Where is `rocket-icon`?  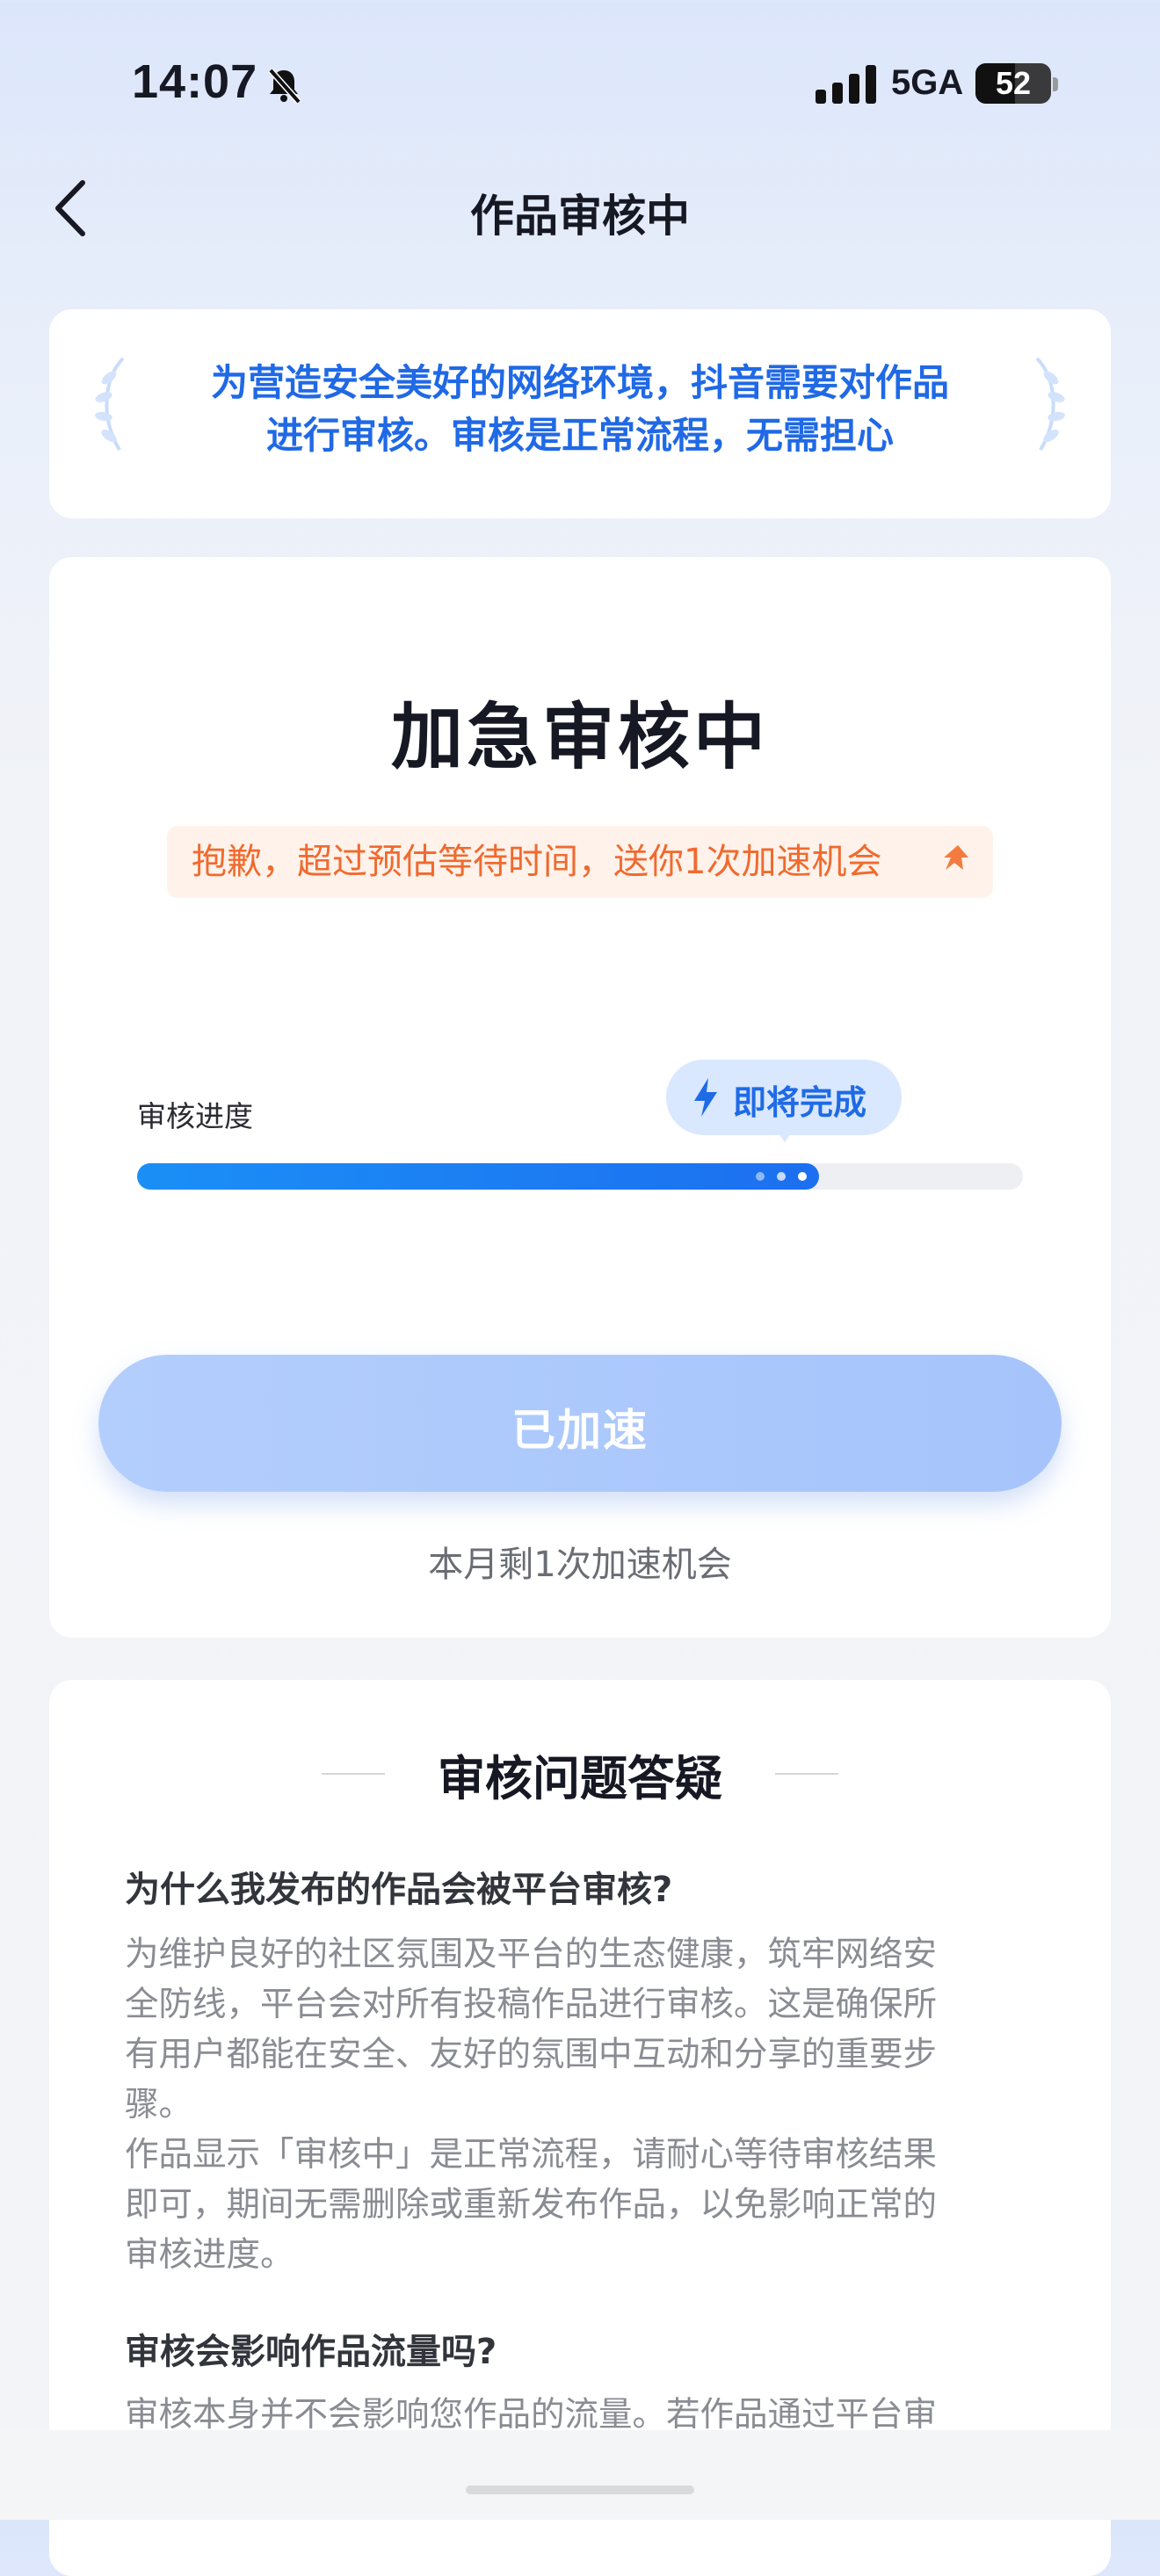 rocket-icon is located at coordinates (956, 857).